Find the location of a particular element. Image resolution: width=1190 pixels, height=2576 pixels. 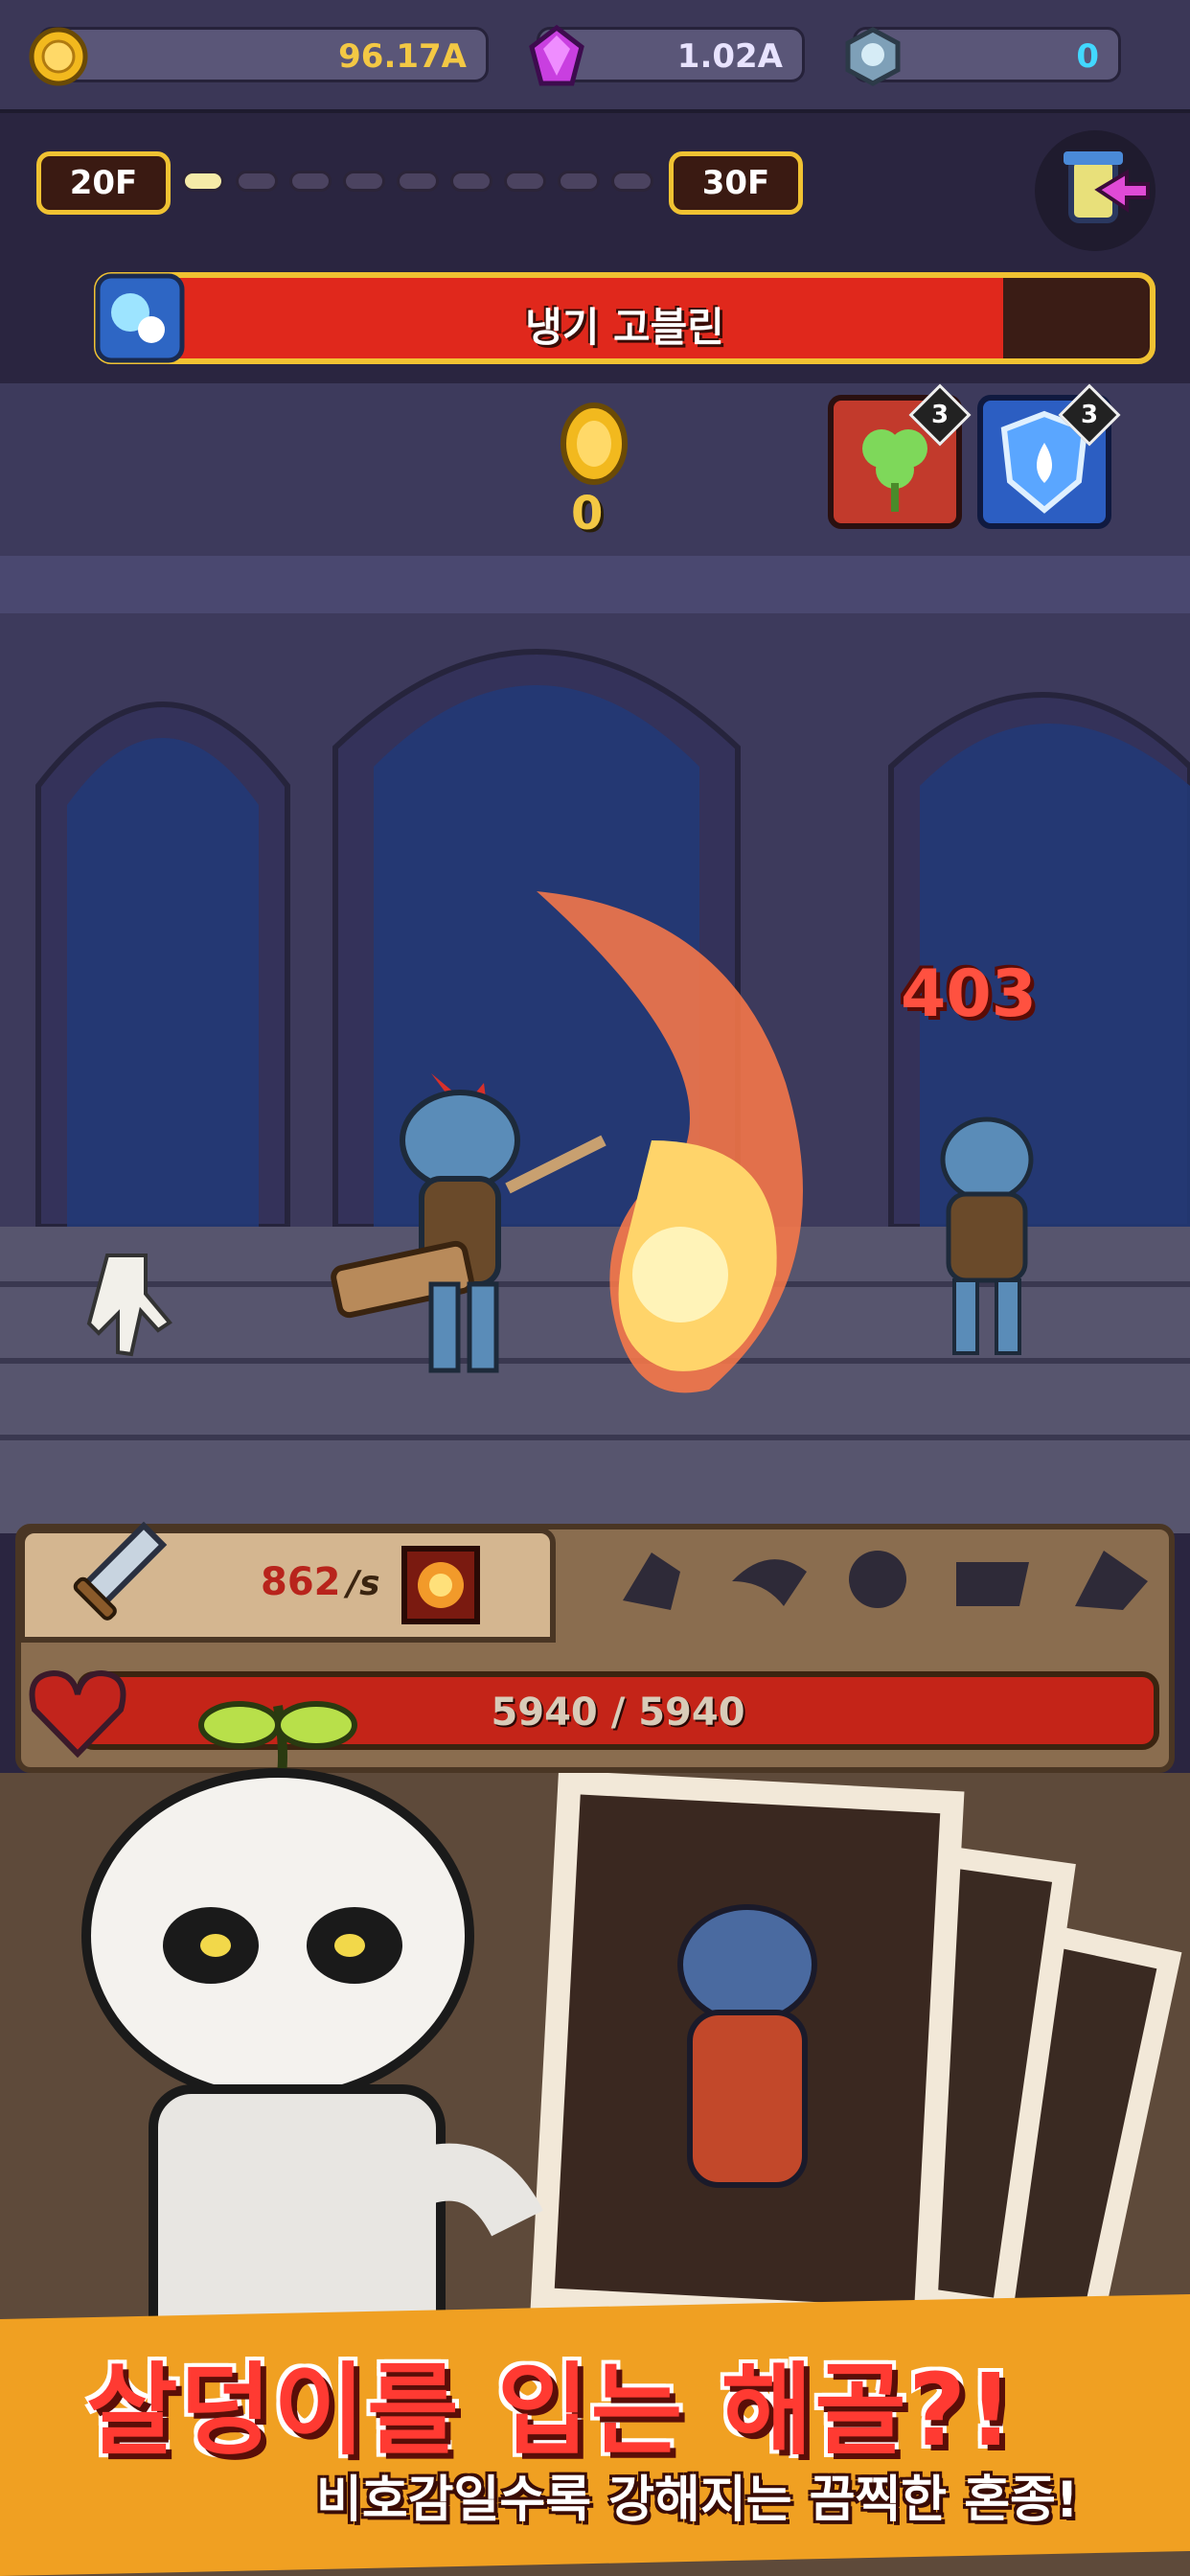

promo-cards is located at coordinates (856, 2060).